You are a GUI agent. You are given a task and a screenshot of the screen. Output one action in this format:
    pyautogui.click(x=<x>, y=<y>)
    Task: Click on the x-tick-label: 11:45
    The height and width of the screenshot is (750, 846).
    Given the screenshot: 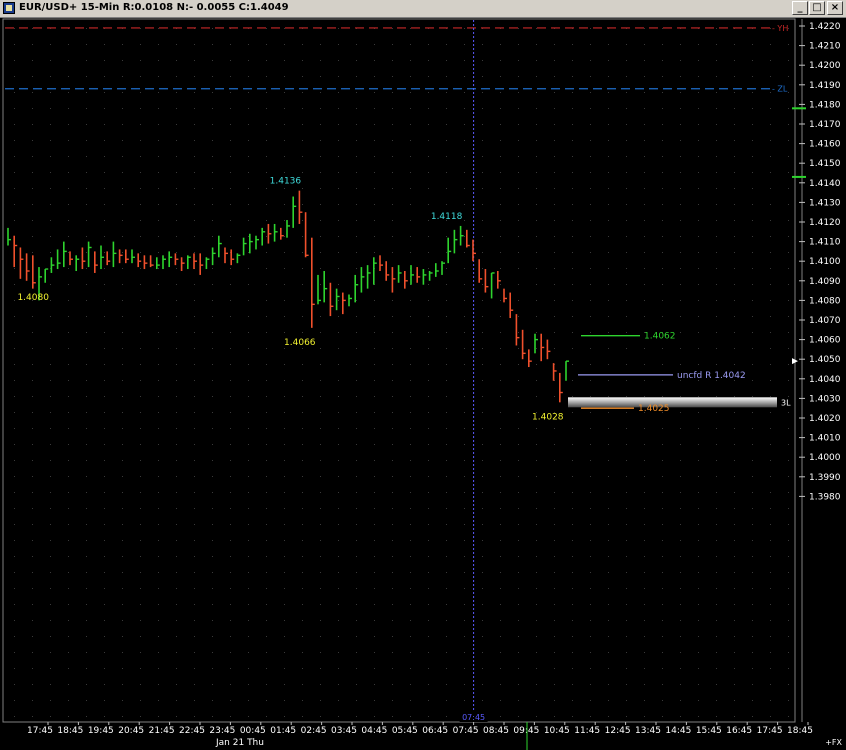 What is the action you would take?
    pyautogui.click(x=587, y=731)
    